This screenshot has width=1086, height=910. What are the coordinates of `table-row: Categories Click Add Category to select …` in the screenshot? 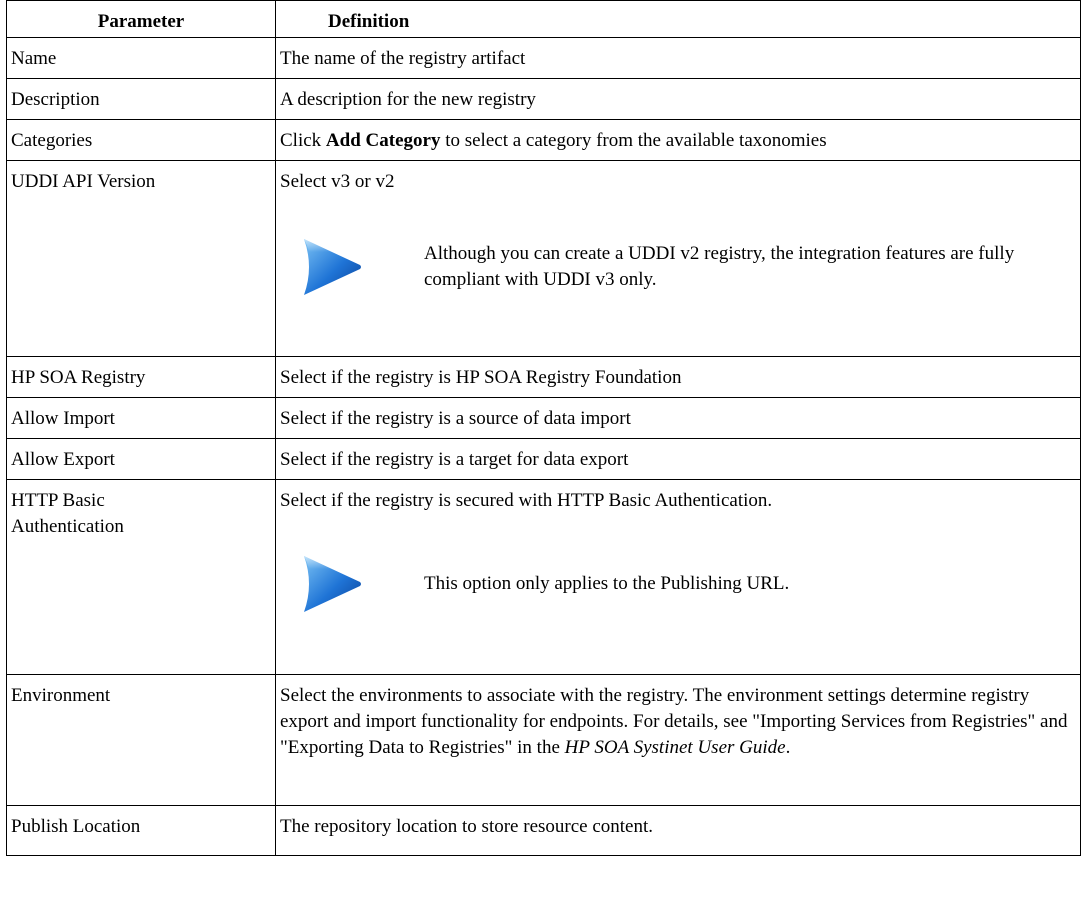 It's located at (543, 140).